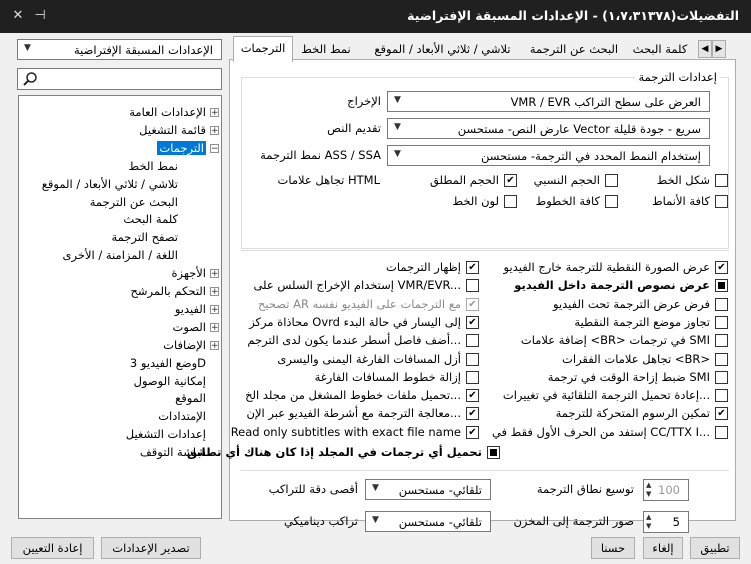 The height and width of the screenshot is (564, 751). What do you see at coordinates (120, 255) in the screenshot?
I see `tree-item: اللغة / المزامنة / الأخرى` at bounding box center [120, 255].